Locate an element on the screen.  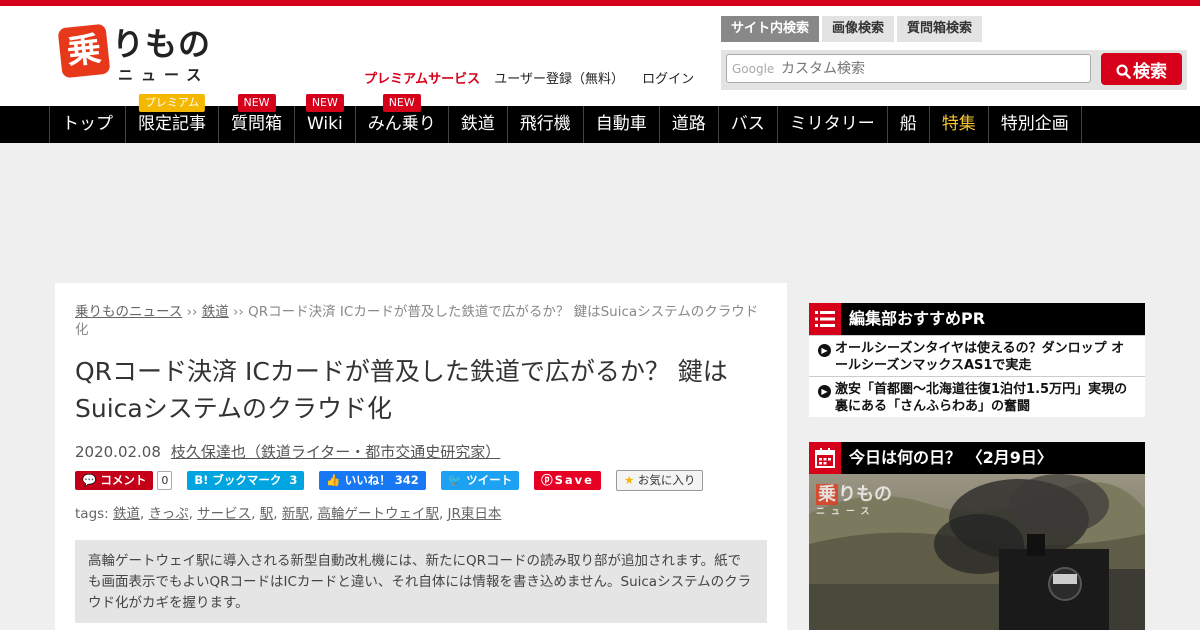
tab-site-search: サイト内検索 is located at coordinates (770, 29).